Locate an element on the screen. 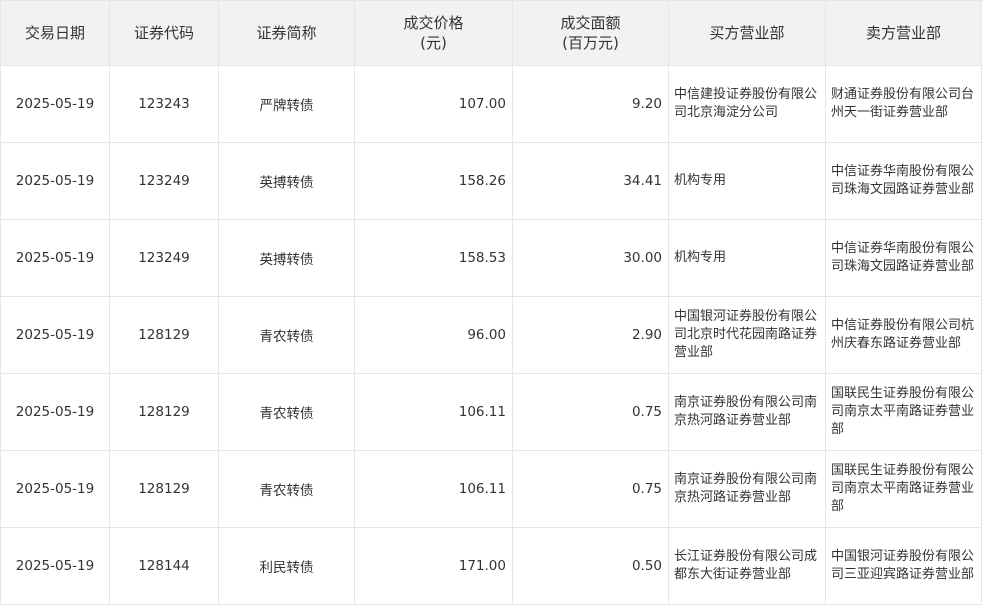 The height and width of the screenshot is (613, 985). header-seller-branch: 卖方营业部 is located at coordinates (903, 33).